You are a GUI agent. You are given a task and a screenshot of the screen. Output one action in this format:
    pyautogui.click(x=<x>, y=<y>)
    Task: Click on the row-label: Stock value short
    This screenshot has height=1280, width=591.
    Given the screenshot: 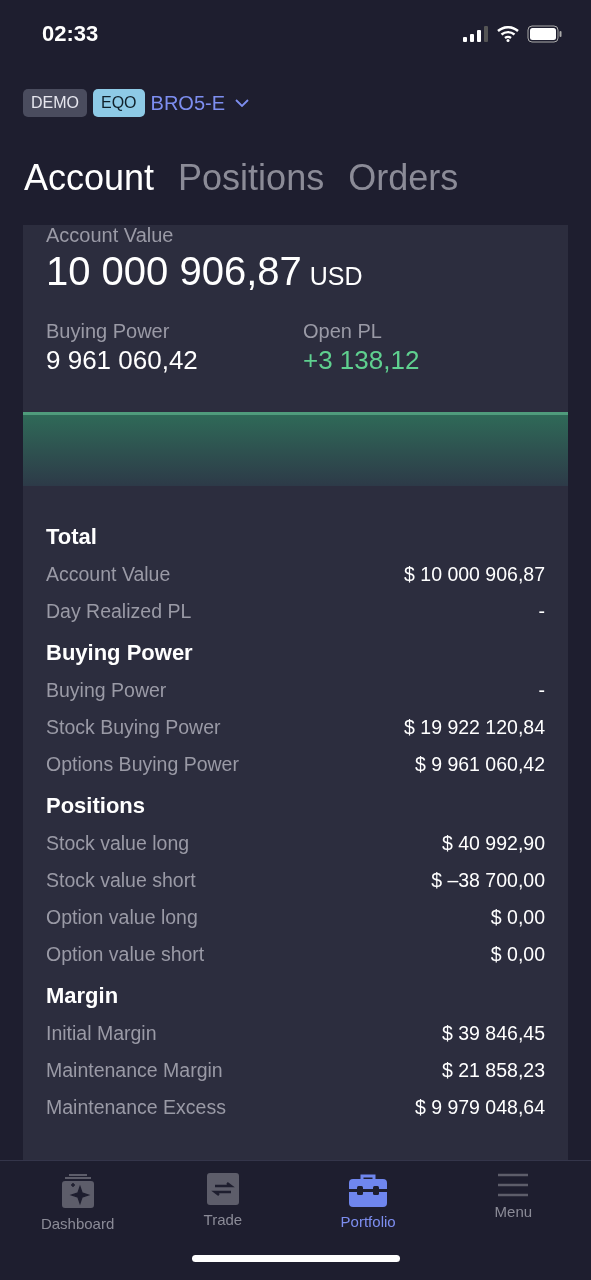 What is the action you would take?
    pyautogui.click(x=121, y=880)
    